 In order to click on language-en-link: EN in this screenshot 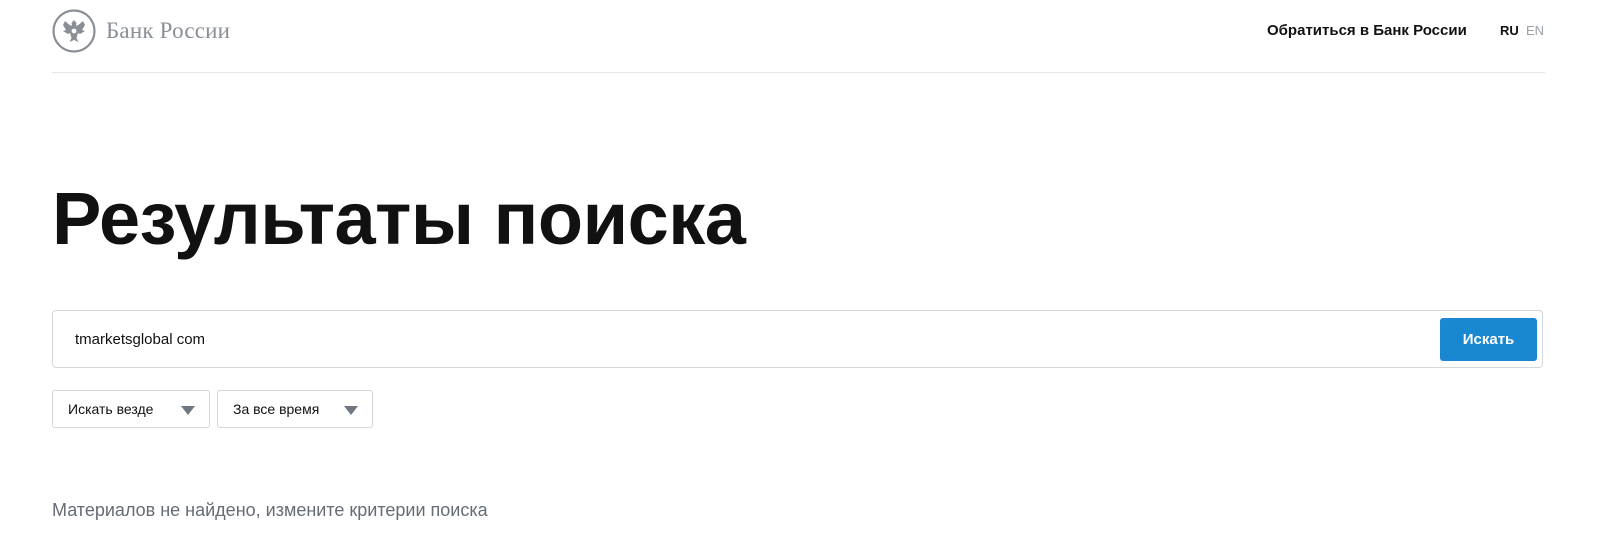, I will do `click(1535, 30)`.